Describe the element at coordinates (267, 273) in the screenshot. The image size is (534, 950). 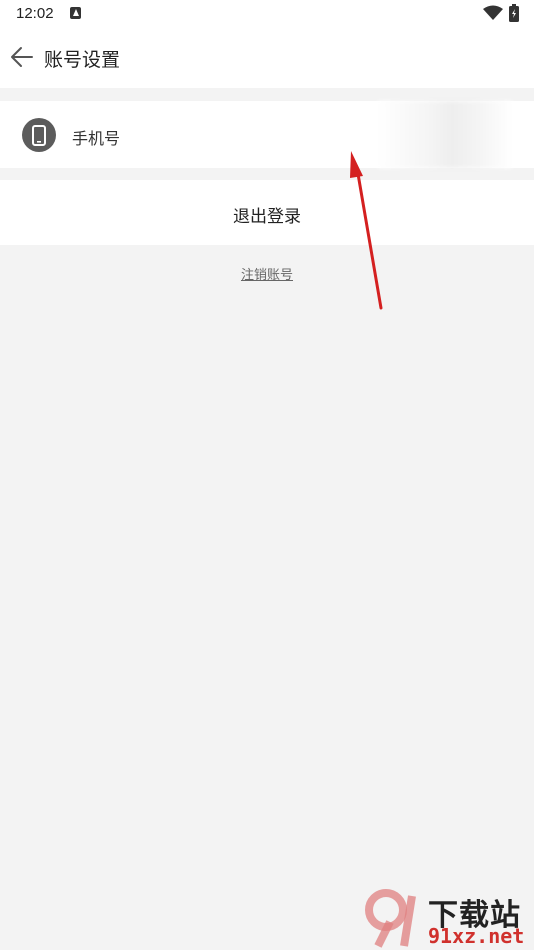
I see `cancel-account-link: 注销账号` at that location.